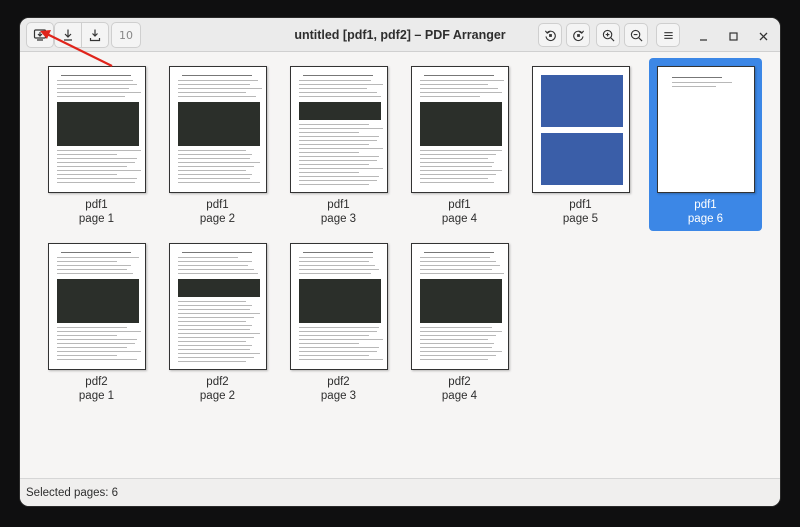 This screenshot has height=527, width=800. Describe the element at coordinates (578, 35) in the screenshot. I see `rotate-right-button` at that location.